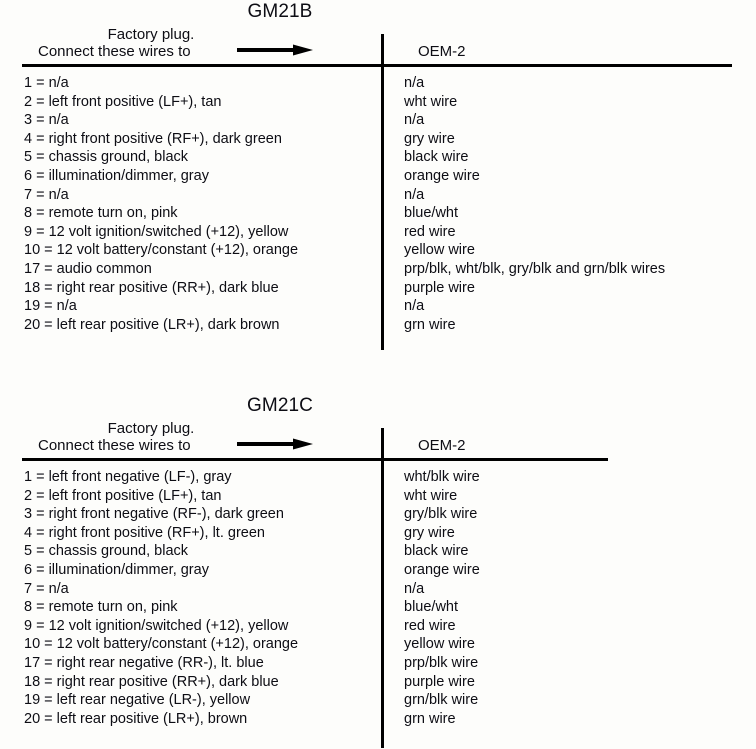 Image resolution: width=756 pixels, height=749 pixels. I want to click on oem-column-header-gm21b: OEM-2, so click(442, 51).